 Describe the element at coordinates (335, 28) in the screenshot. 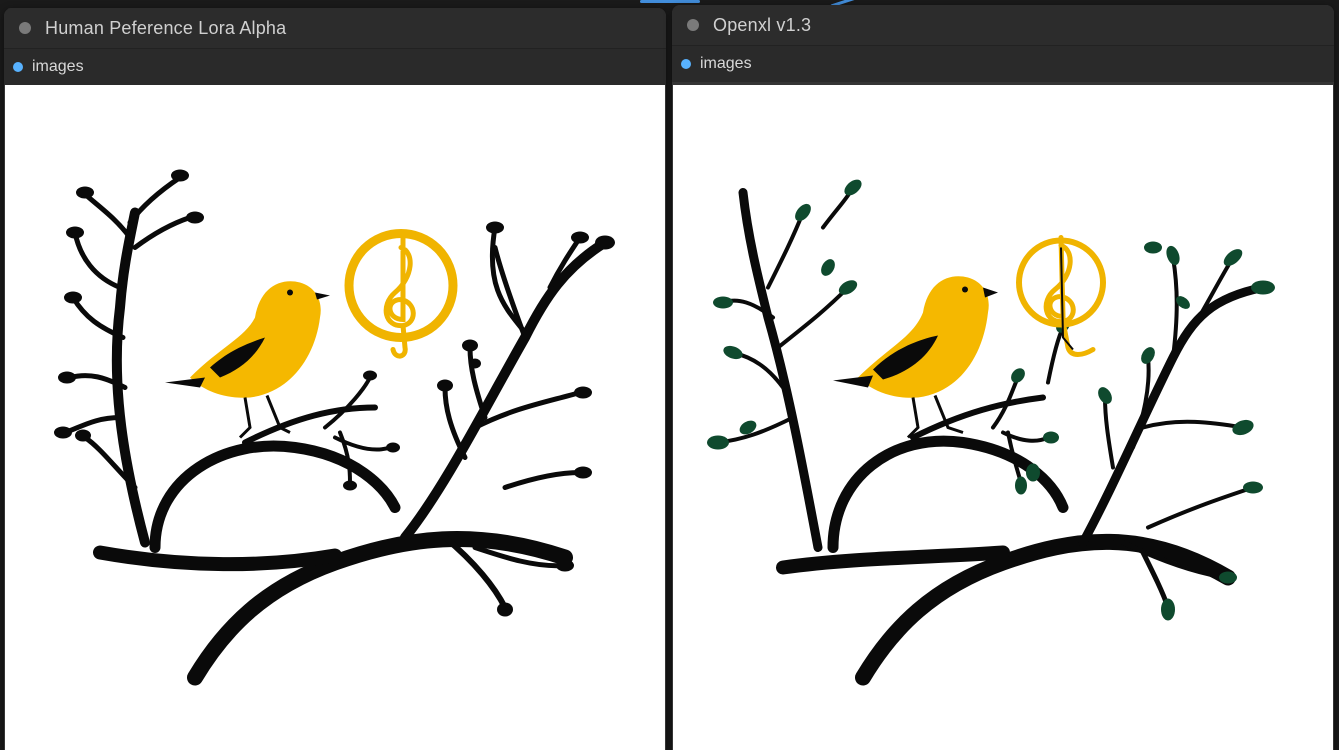

I see `node-header: Human Peference Lora Alpha` at that location.